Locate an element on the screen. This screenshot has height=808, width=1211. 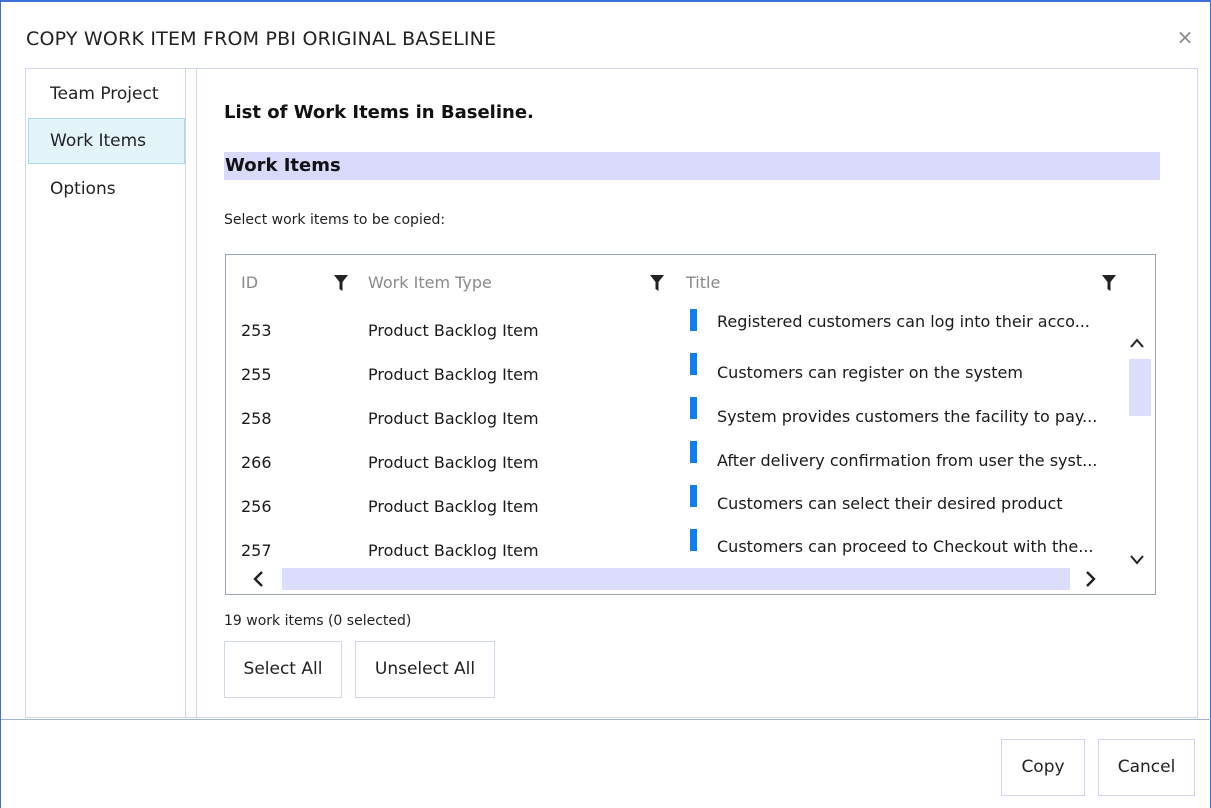
filter-icon-id is located at coordinates (341, 283).